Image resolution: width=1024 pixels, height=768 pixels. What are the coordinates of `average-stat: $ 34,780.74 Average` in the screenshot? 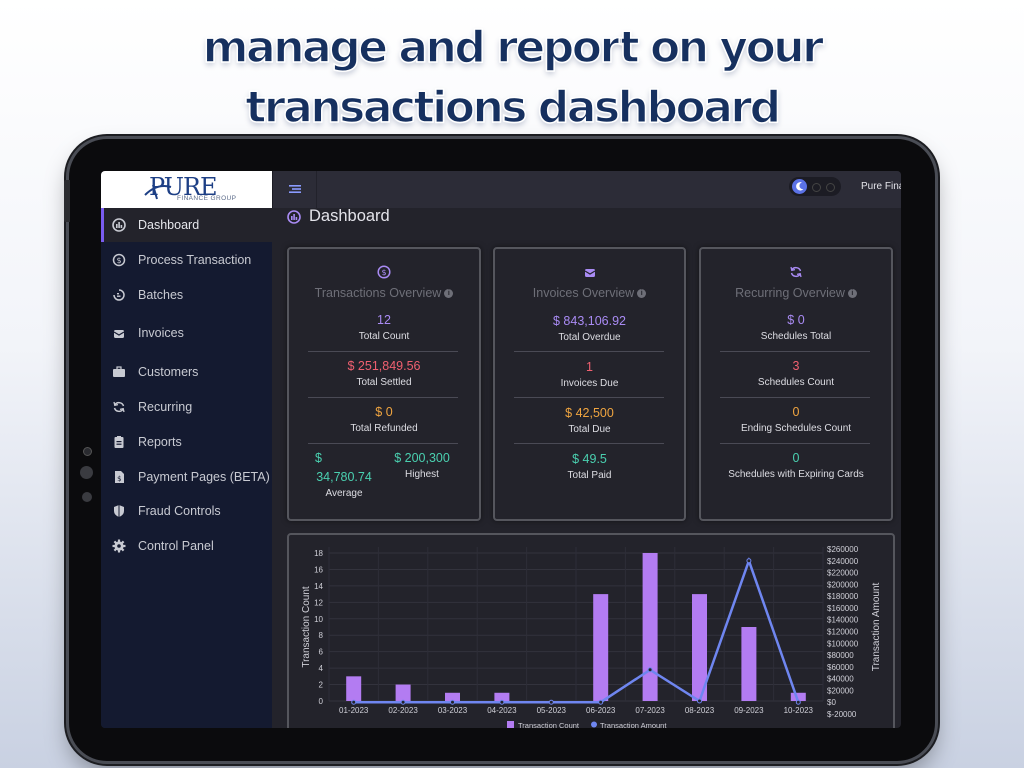 It's located at (344, 475).